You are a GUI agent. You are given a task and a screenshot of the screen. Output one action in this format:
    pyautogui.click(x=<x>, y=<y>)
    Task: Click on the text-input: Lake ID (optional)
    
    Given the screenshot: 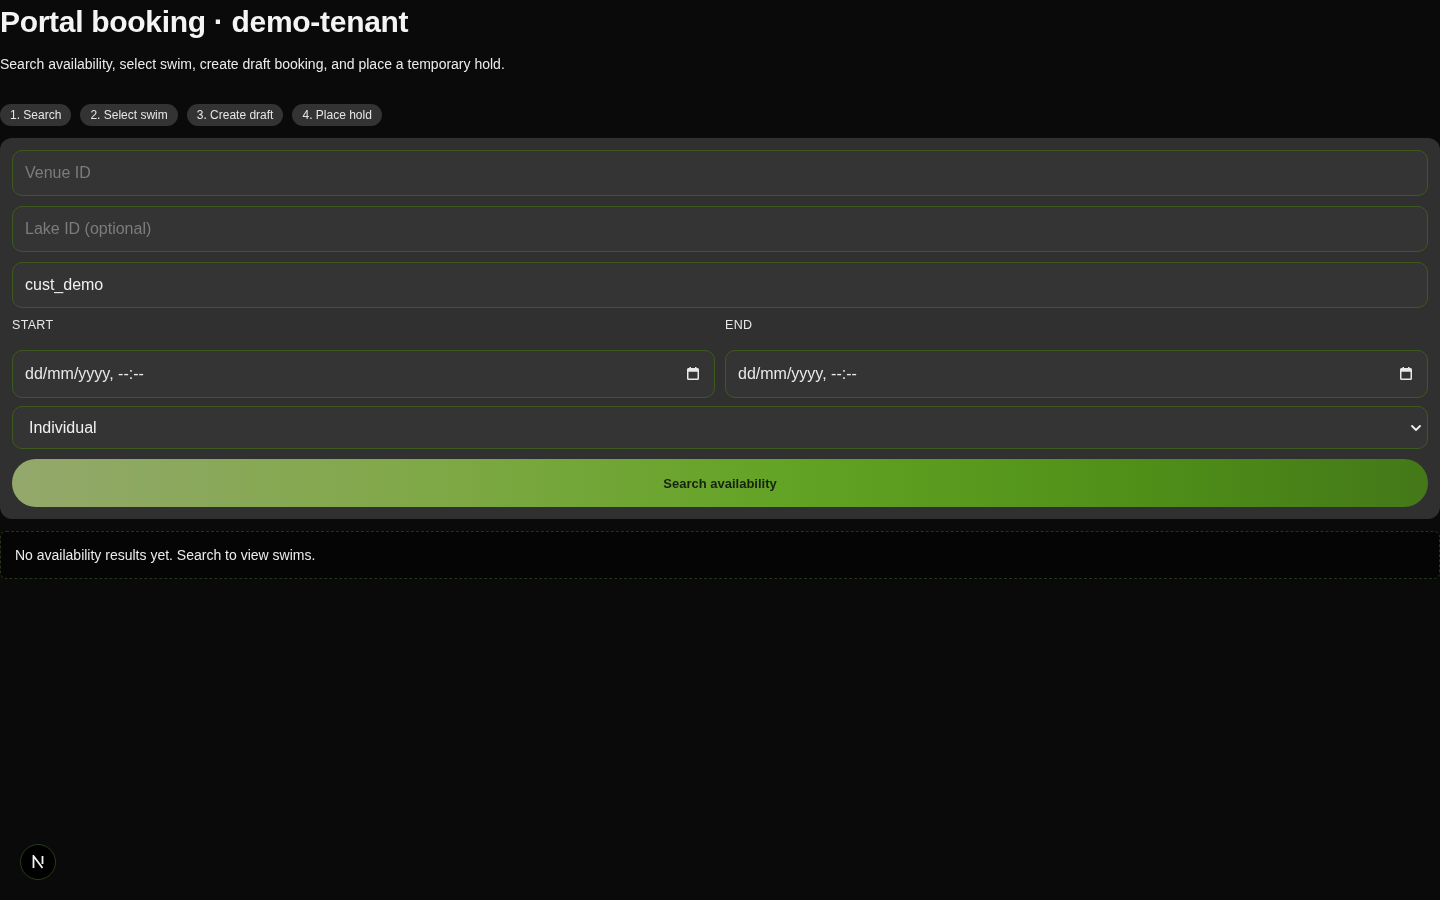 What is the action you would take?
    pyautogui.click(x=720, y=229)
    